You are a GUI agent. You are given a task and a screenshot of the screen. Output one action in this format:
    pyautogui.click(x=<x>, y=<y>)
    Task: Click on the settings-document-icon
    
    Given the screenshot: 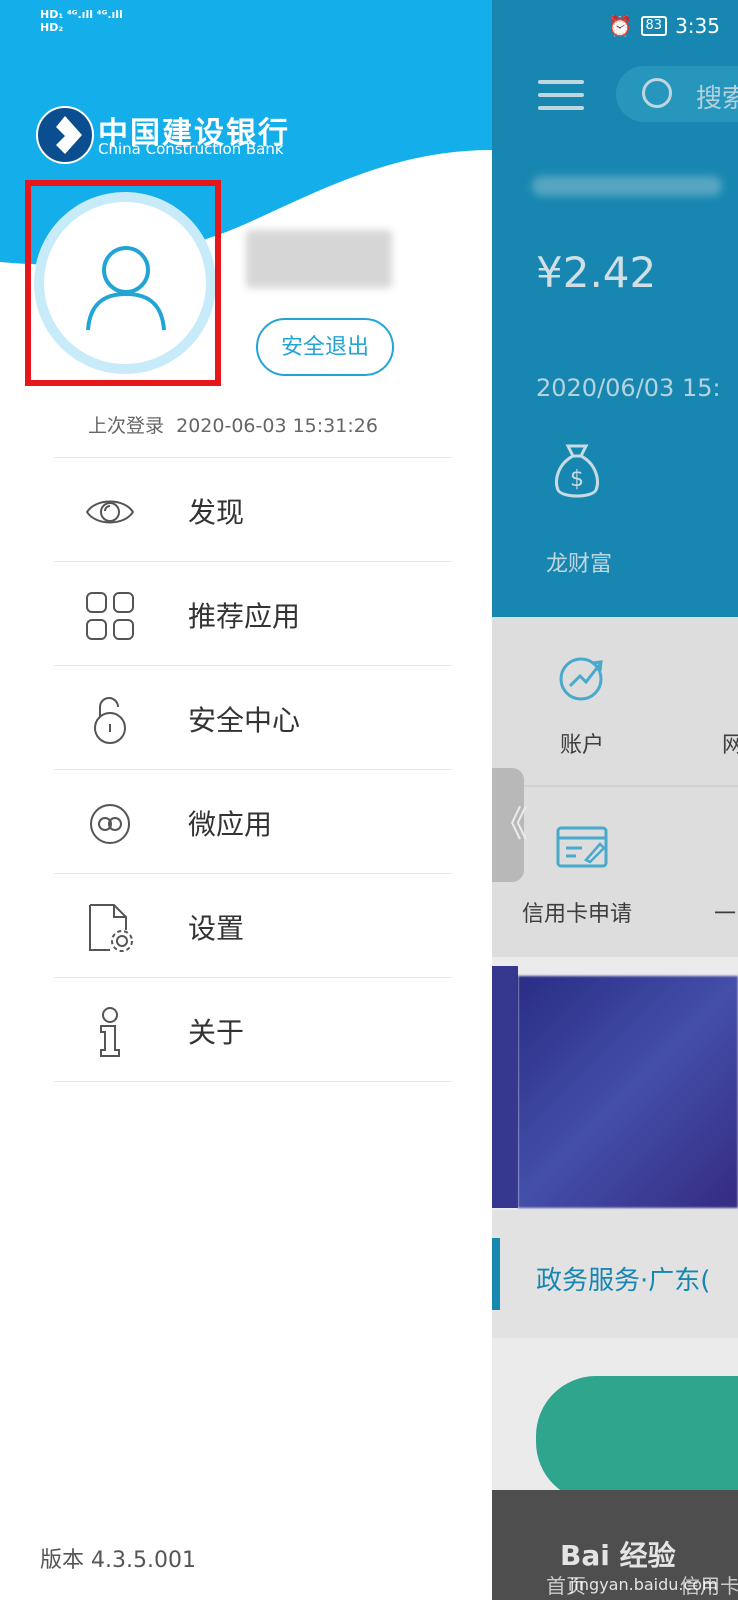 What is the action you would take?
    pyautogui.click(x=111, y=928)
    